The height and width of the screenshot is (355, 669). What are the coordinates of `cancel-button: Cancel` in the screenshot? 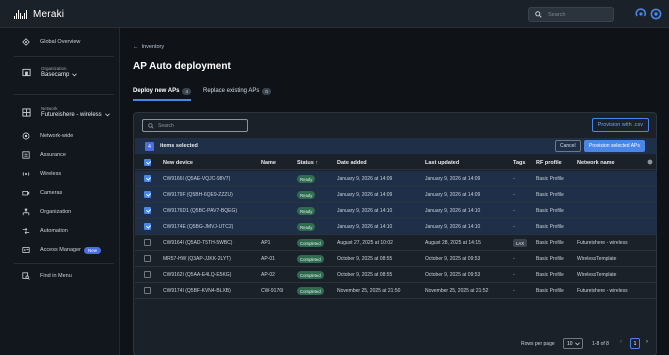 It's located at (568, 146).